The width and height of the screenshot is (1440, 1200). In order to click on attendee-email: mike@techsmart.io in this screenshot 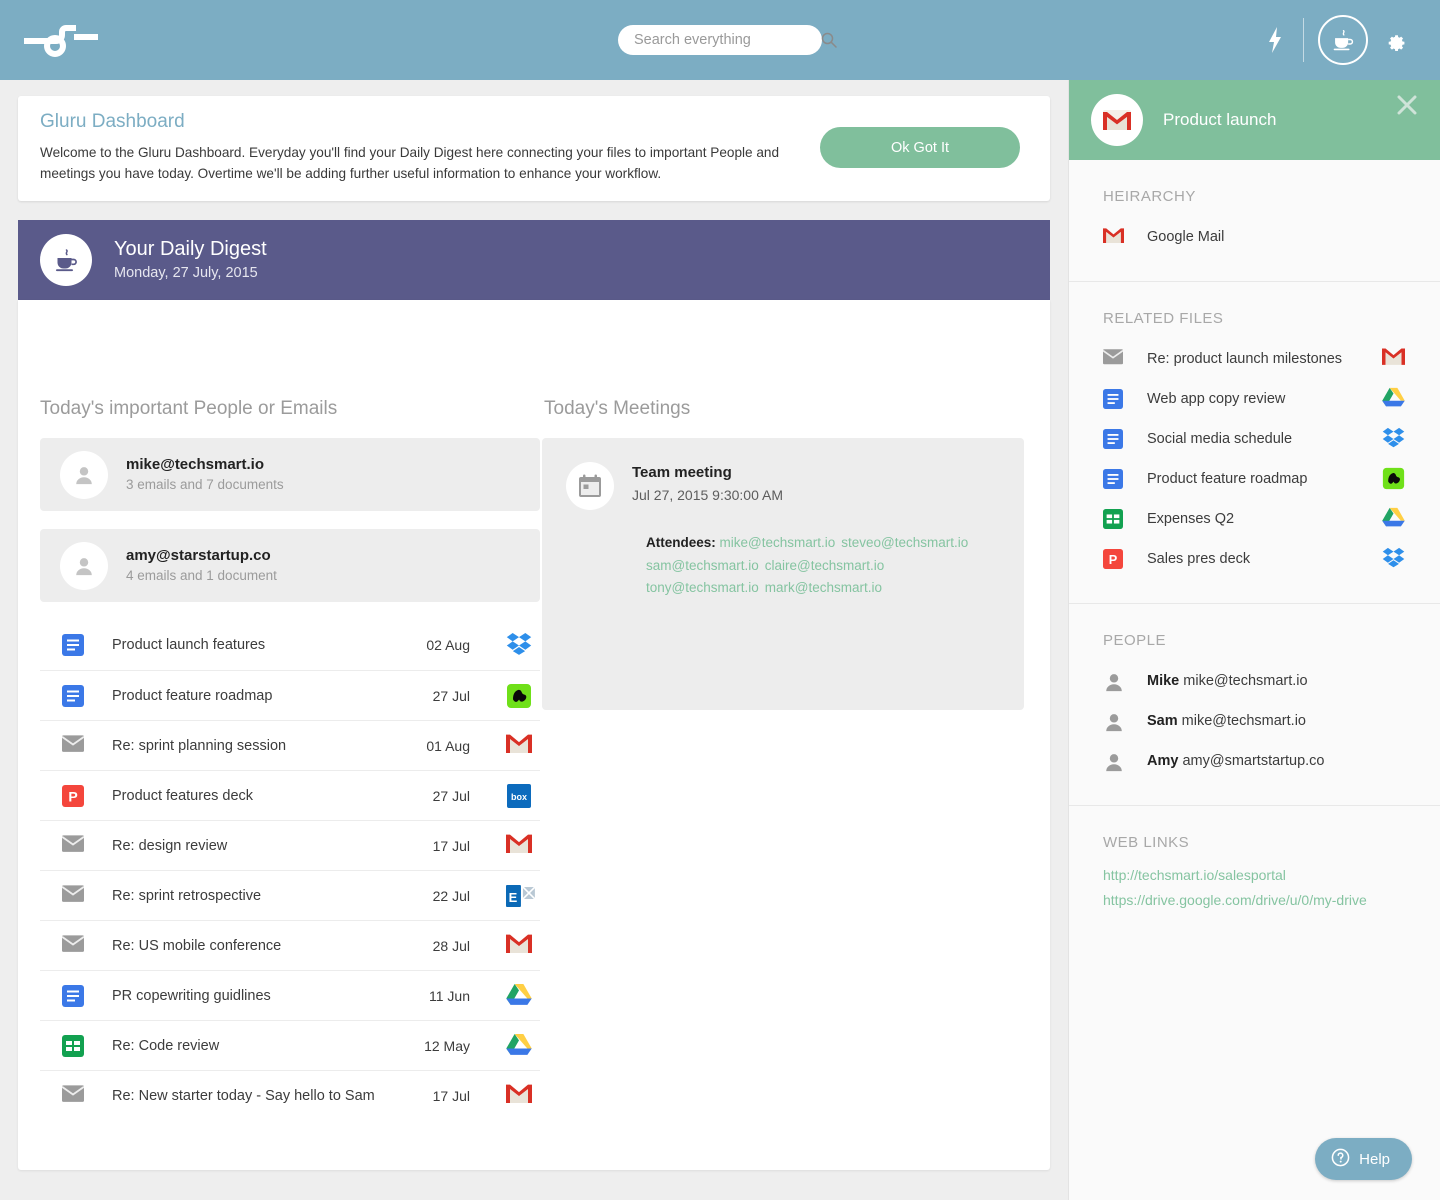, I will do `click(778, 542)`.